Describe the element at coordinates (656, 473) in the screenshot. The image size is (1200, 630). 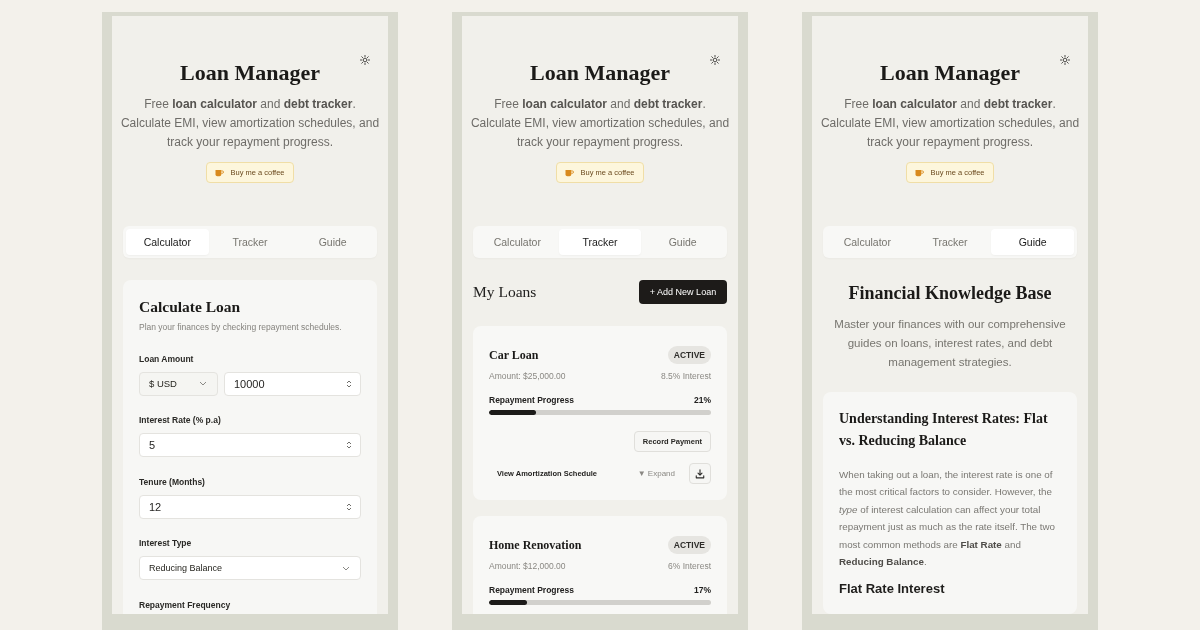
I see `expand-toggle: ▼ Expand` at that location.